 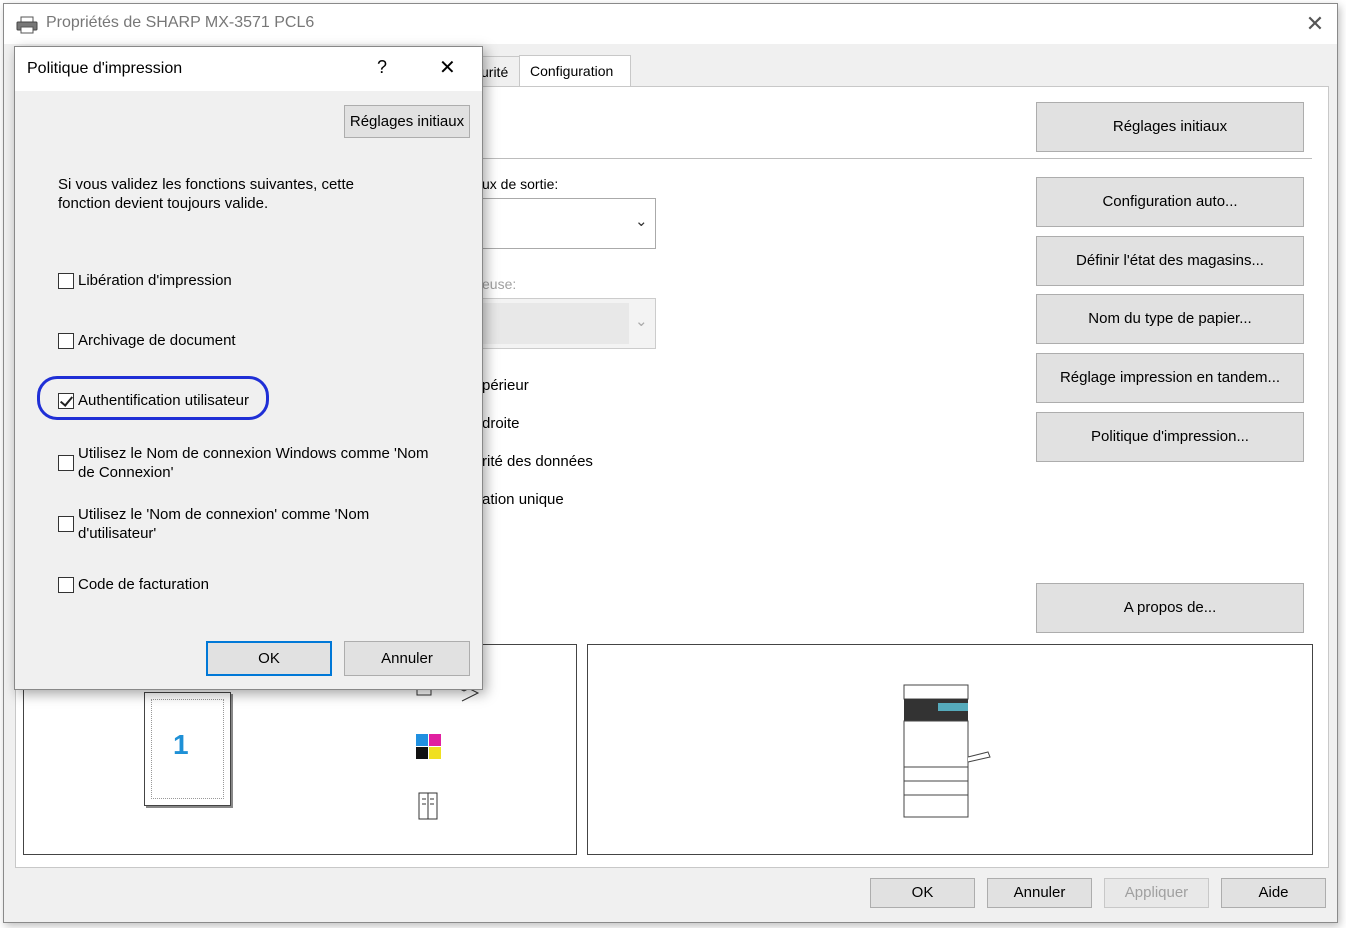 What do you see at coordinates (117, 533) in the screenshot?
I see `label-line: d'utilisateur'` at bounding box center [117, 533].